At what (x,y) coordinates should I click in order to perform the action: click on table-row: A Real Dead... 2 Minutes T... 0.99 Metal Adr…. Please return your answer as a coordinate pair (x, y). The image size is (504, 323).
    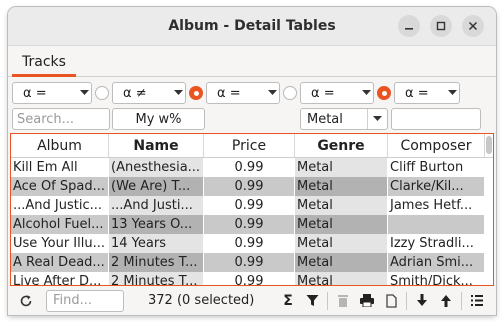
    Looking at the image, I should click on (252, 262).